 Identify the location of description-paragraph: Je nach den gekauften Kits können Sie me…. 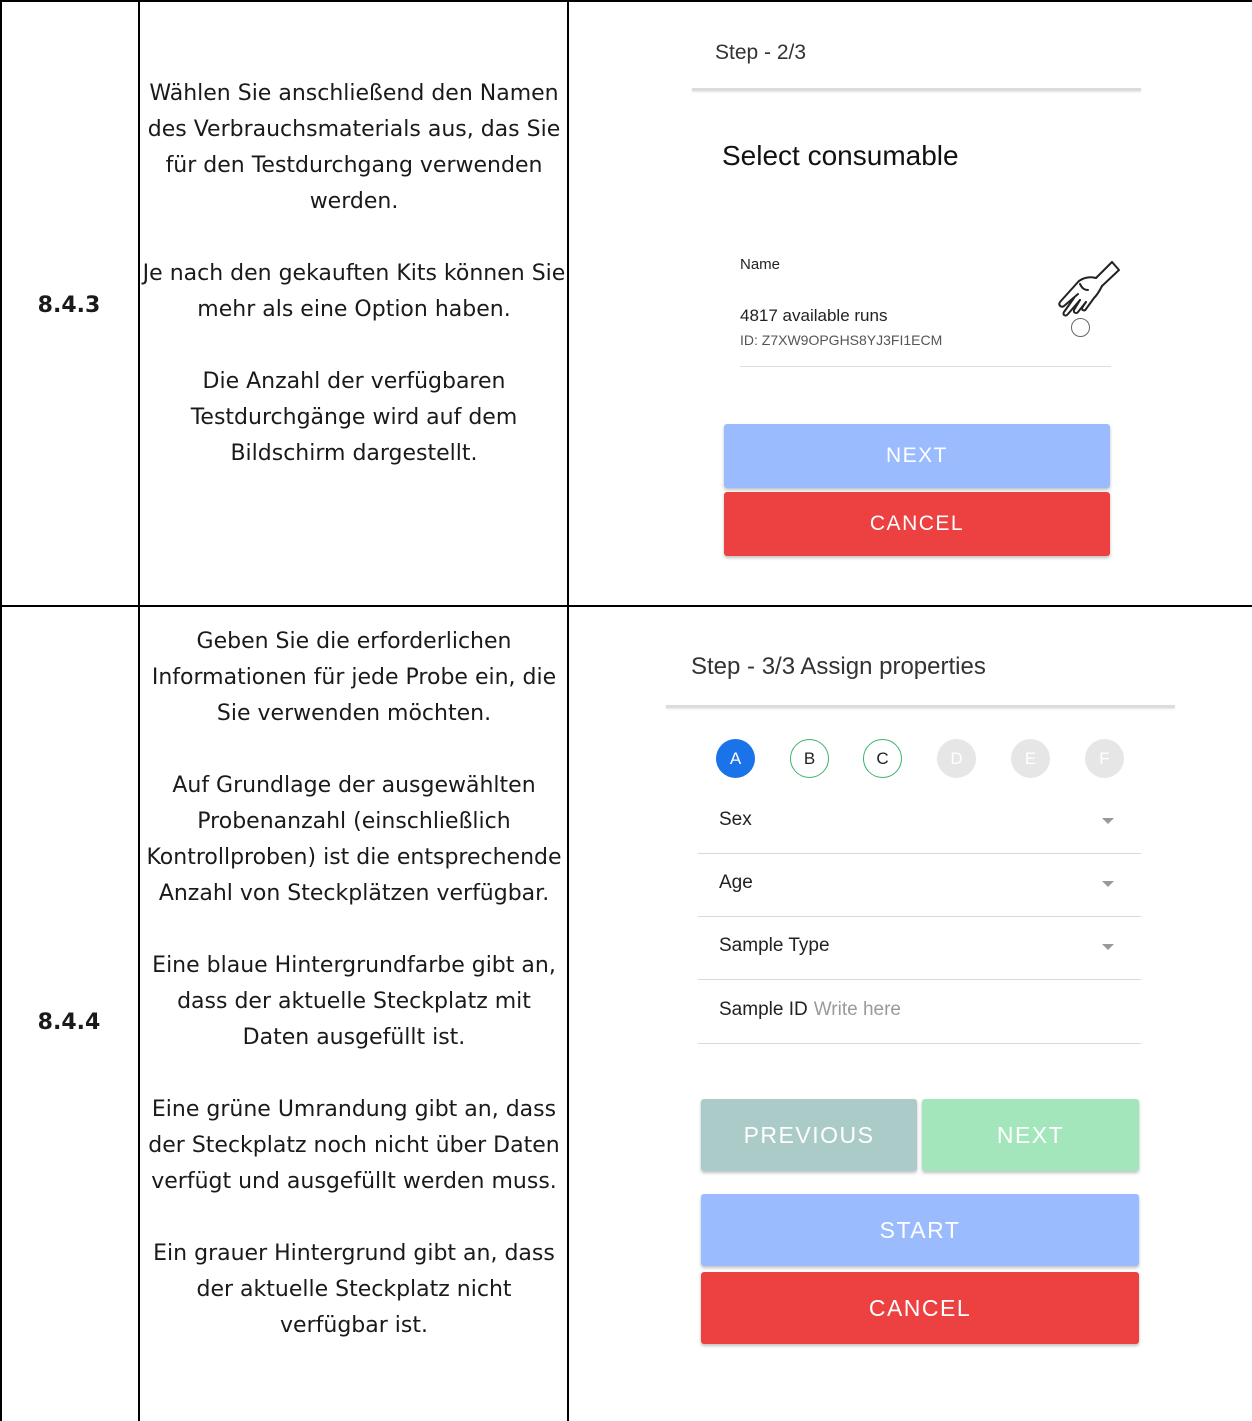
(354, 291).